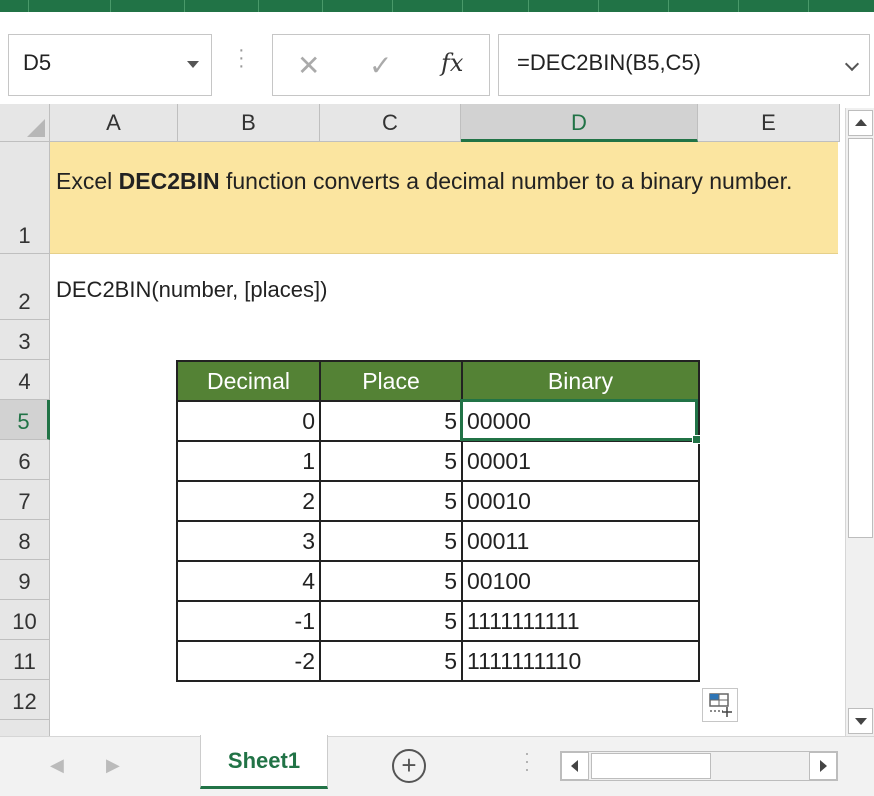 Image resolution: width=874 pixels, height=796 pixels. Describe the element at coordinates (25, 540) in the screenshot. I see `row-header-8: 8` at that location.